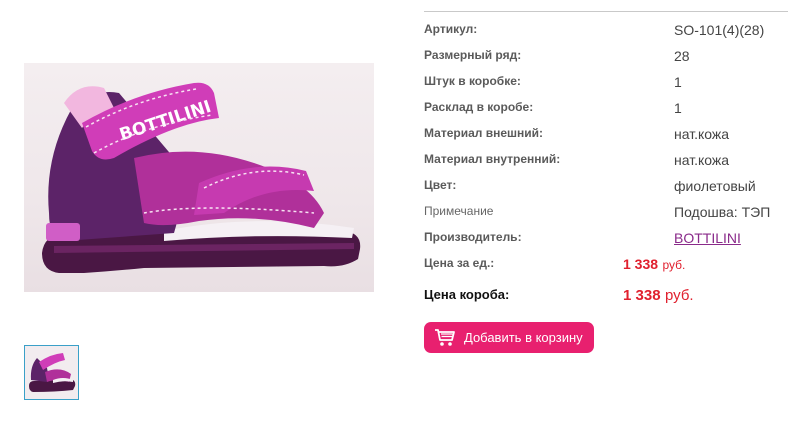 This screenshot has width=788, height=428. What do you see at coordinates (606, 11) in the screenshot?
I see `spec-divider` at bounding box center [606, 11].